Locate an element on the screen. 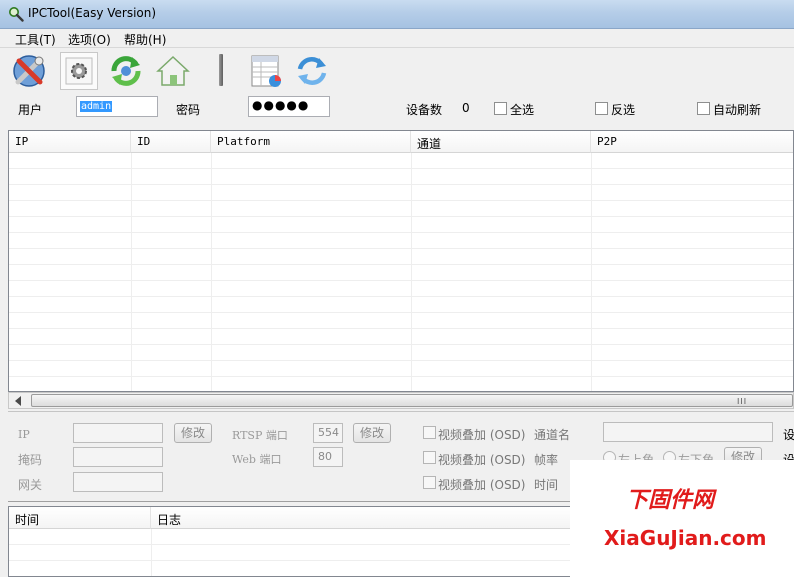 Image resolution: width=794 pixels, height=577 pixels. scrollbar-thumb: III is located at coordinates (412, 400).